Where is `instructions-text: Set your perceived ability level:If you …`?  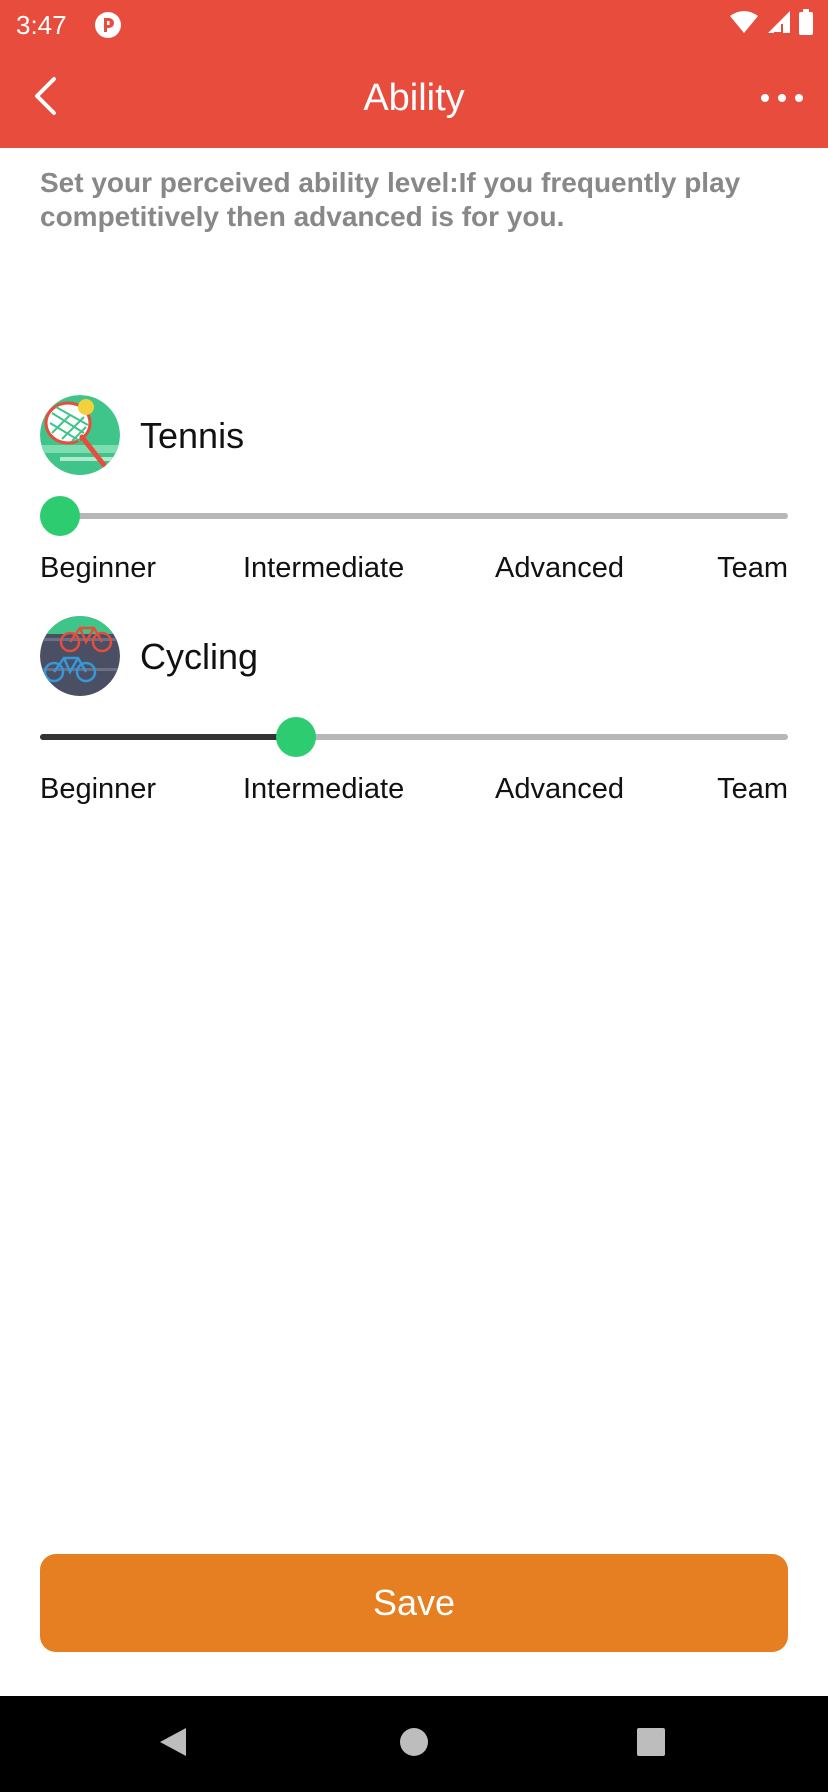 instructions-text: Set your perceived ability level:If you … is located at coordinates (390, 199).